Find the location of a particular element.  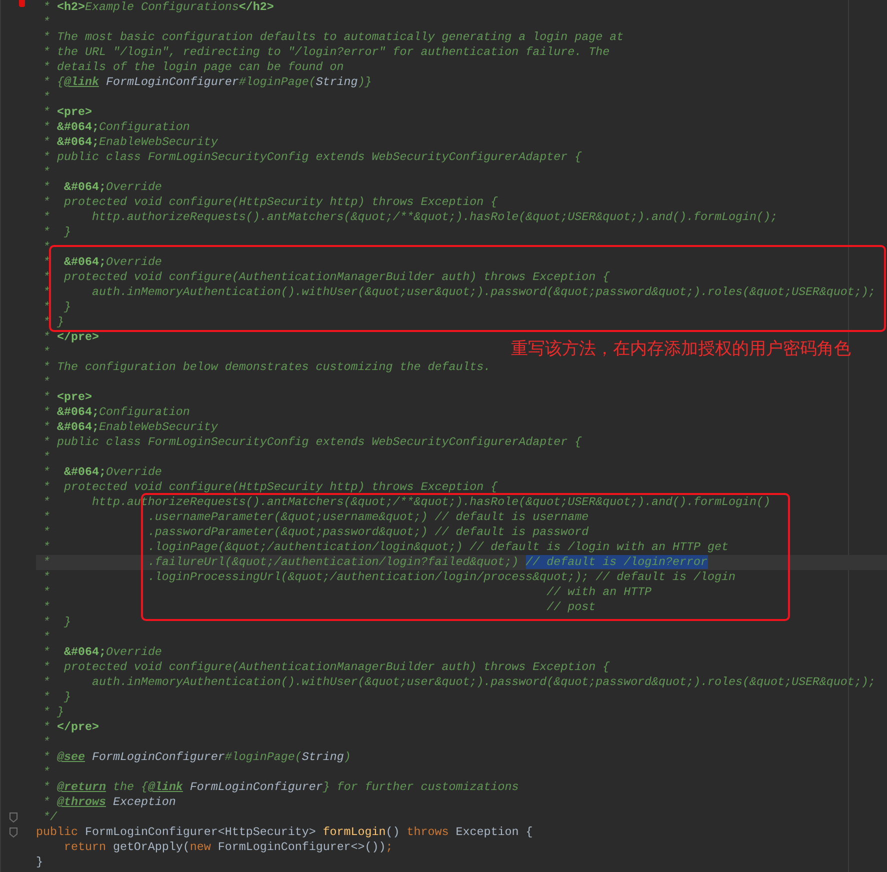

code-line: public FormLoginConfigurer<HttpSecurity> formLogin() throws Exception { is located at coordinates (284, 832).